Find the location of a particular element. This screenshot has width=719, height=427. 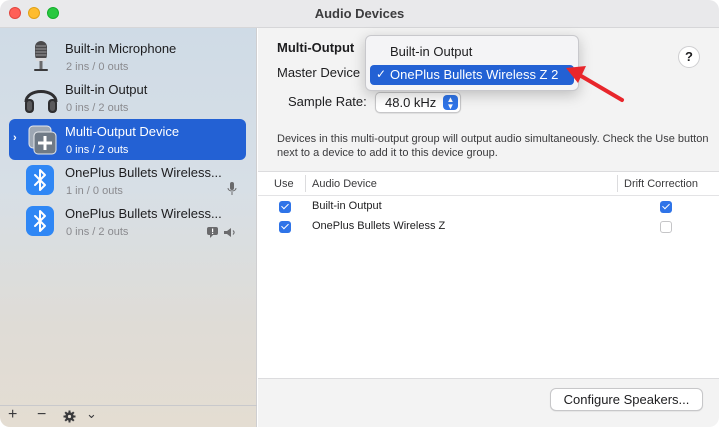

headphones-icon is located at coordinates (41, 98).